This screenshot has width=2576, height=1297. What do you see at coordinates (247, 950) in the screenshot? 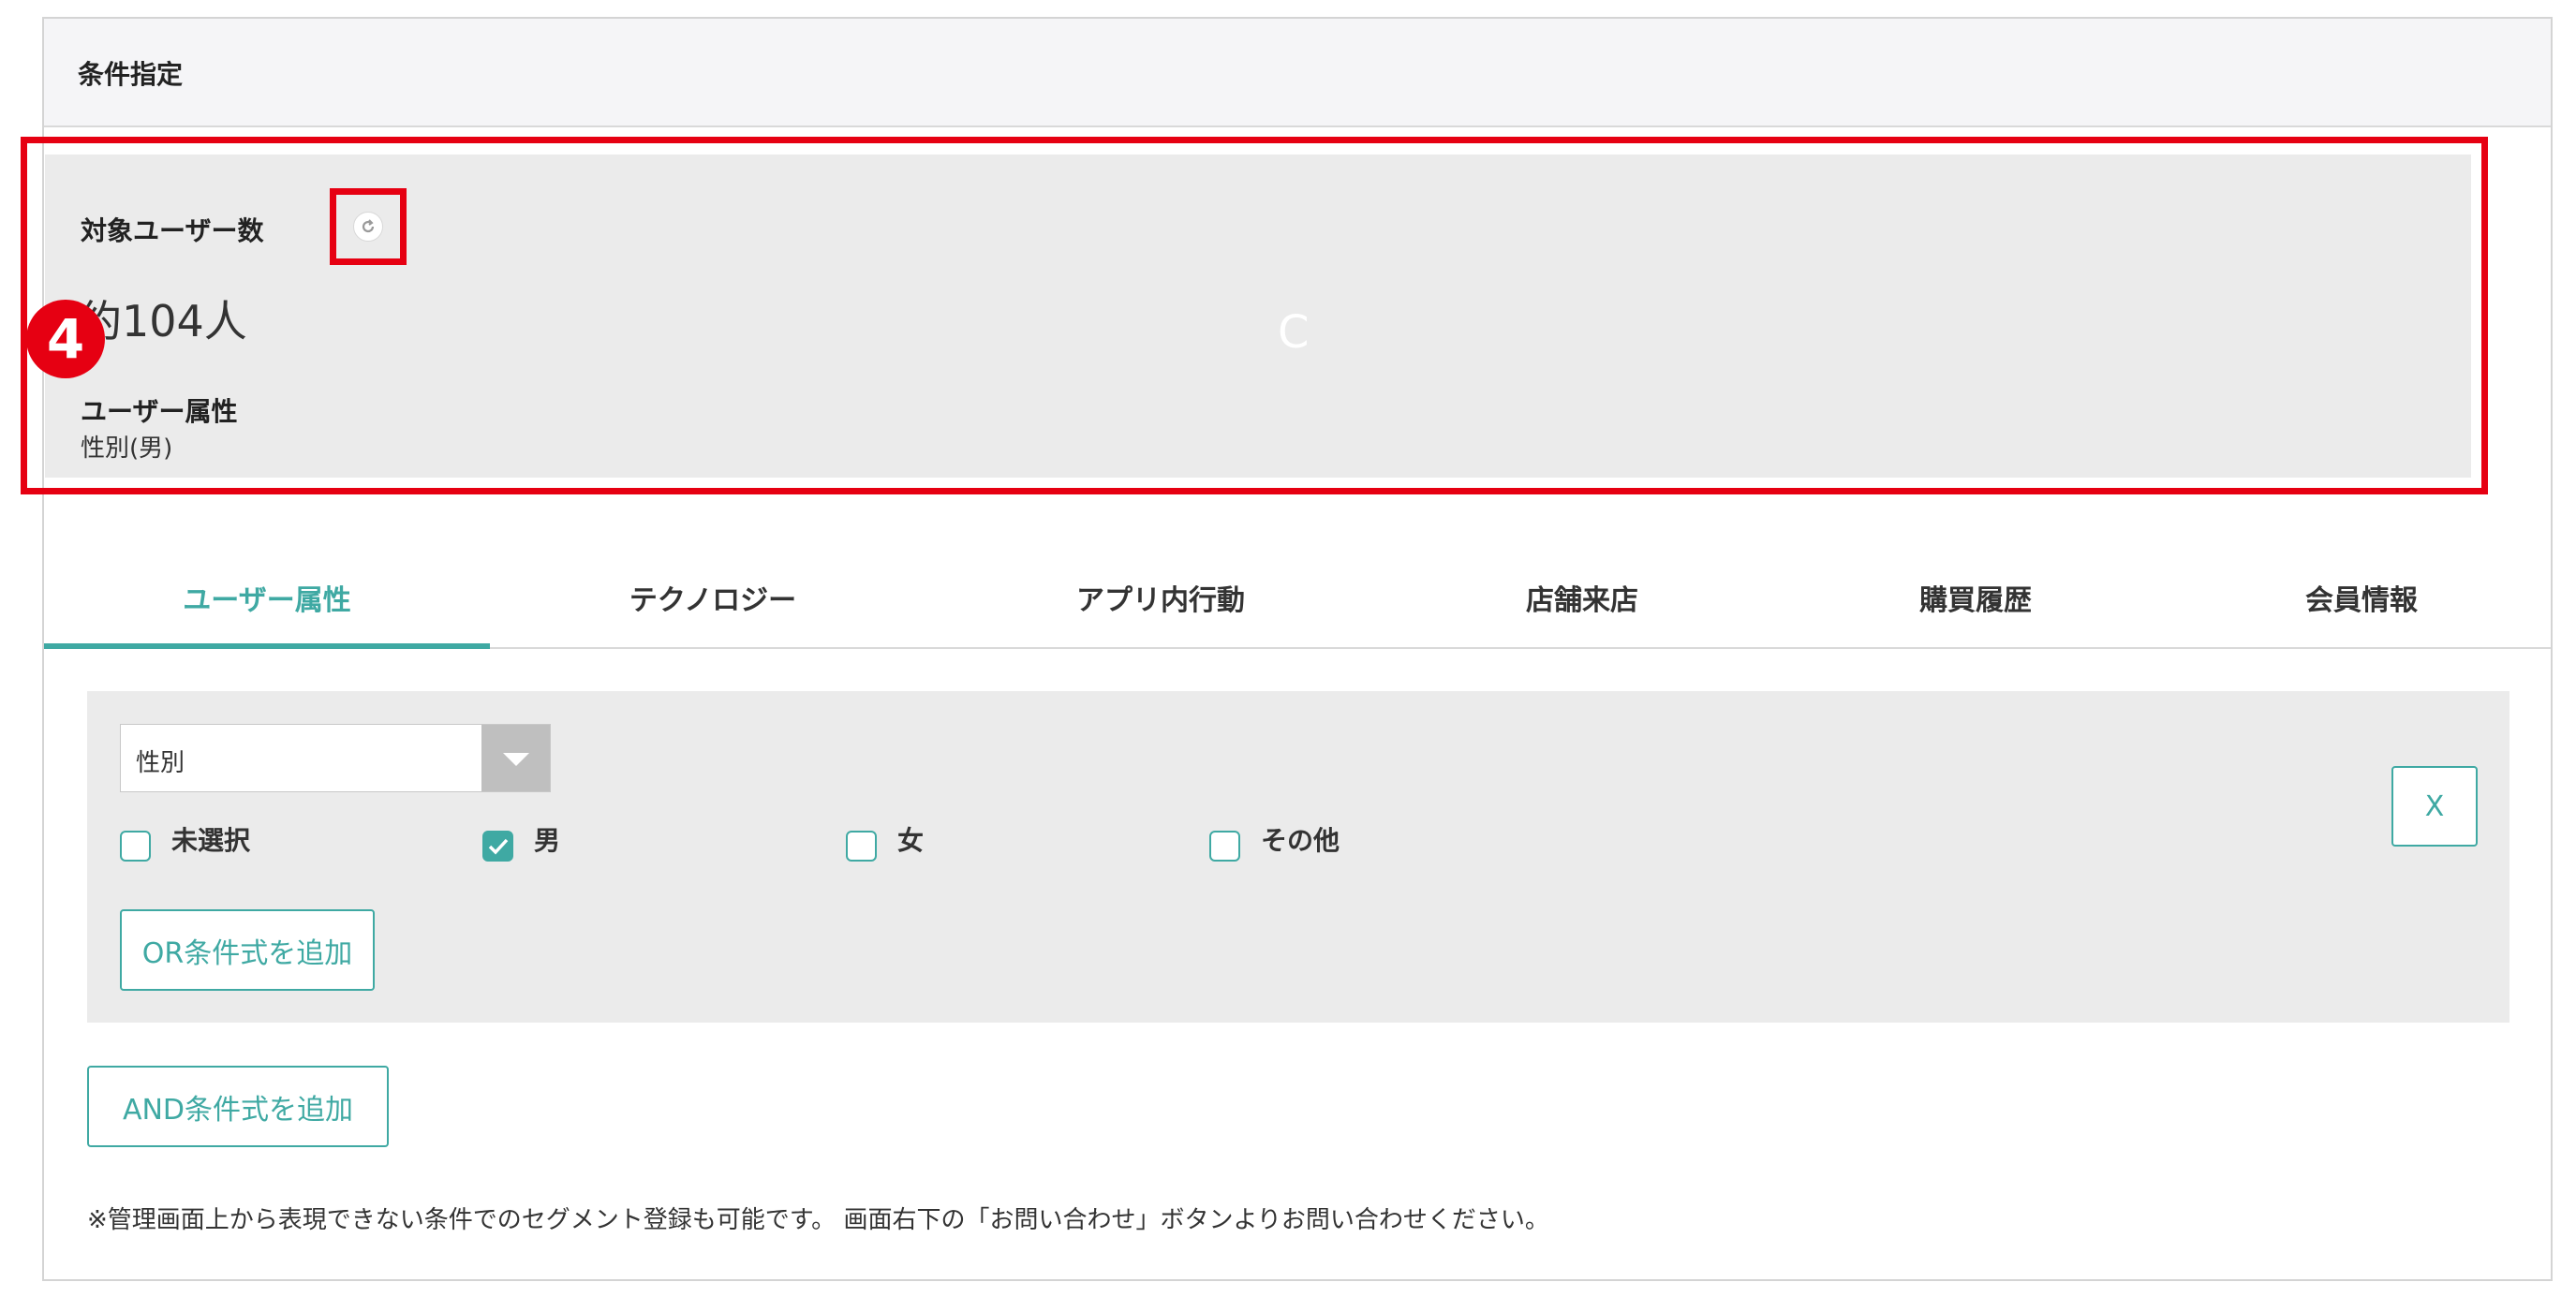
I see `add-or-condition-button: OR条件式を追加` at bounding box center [247, 950].